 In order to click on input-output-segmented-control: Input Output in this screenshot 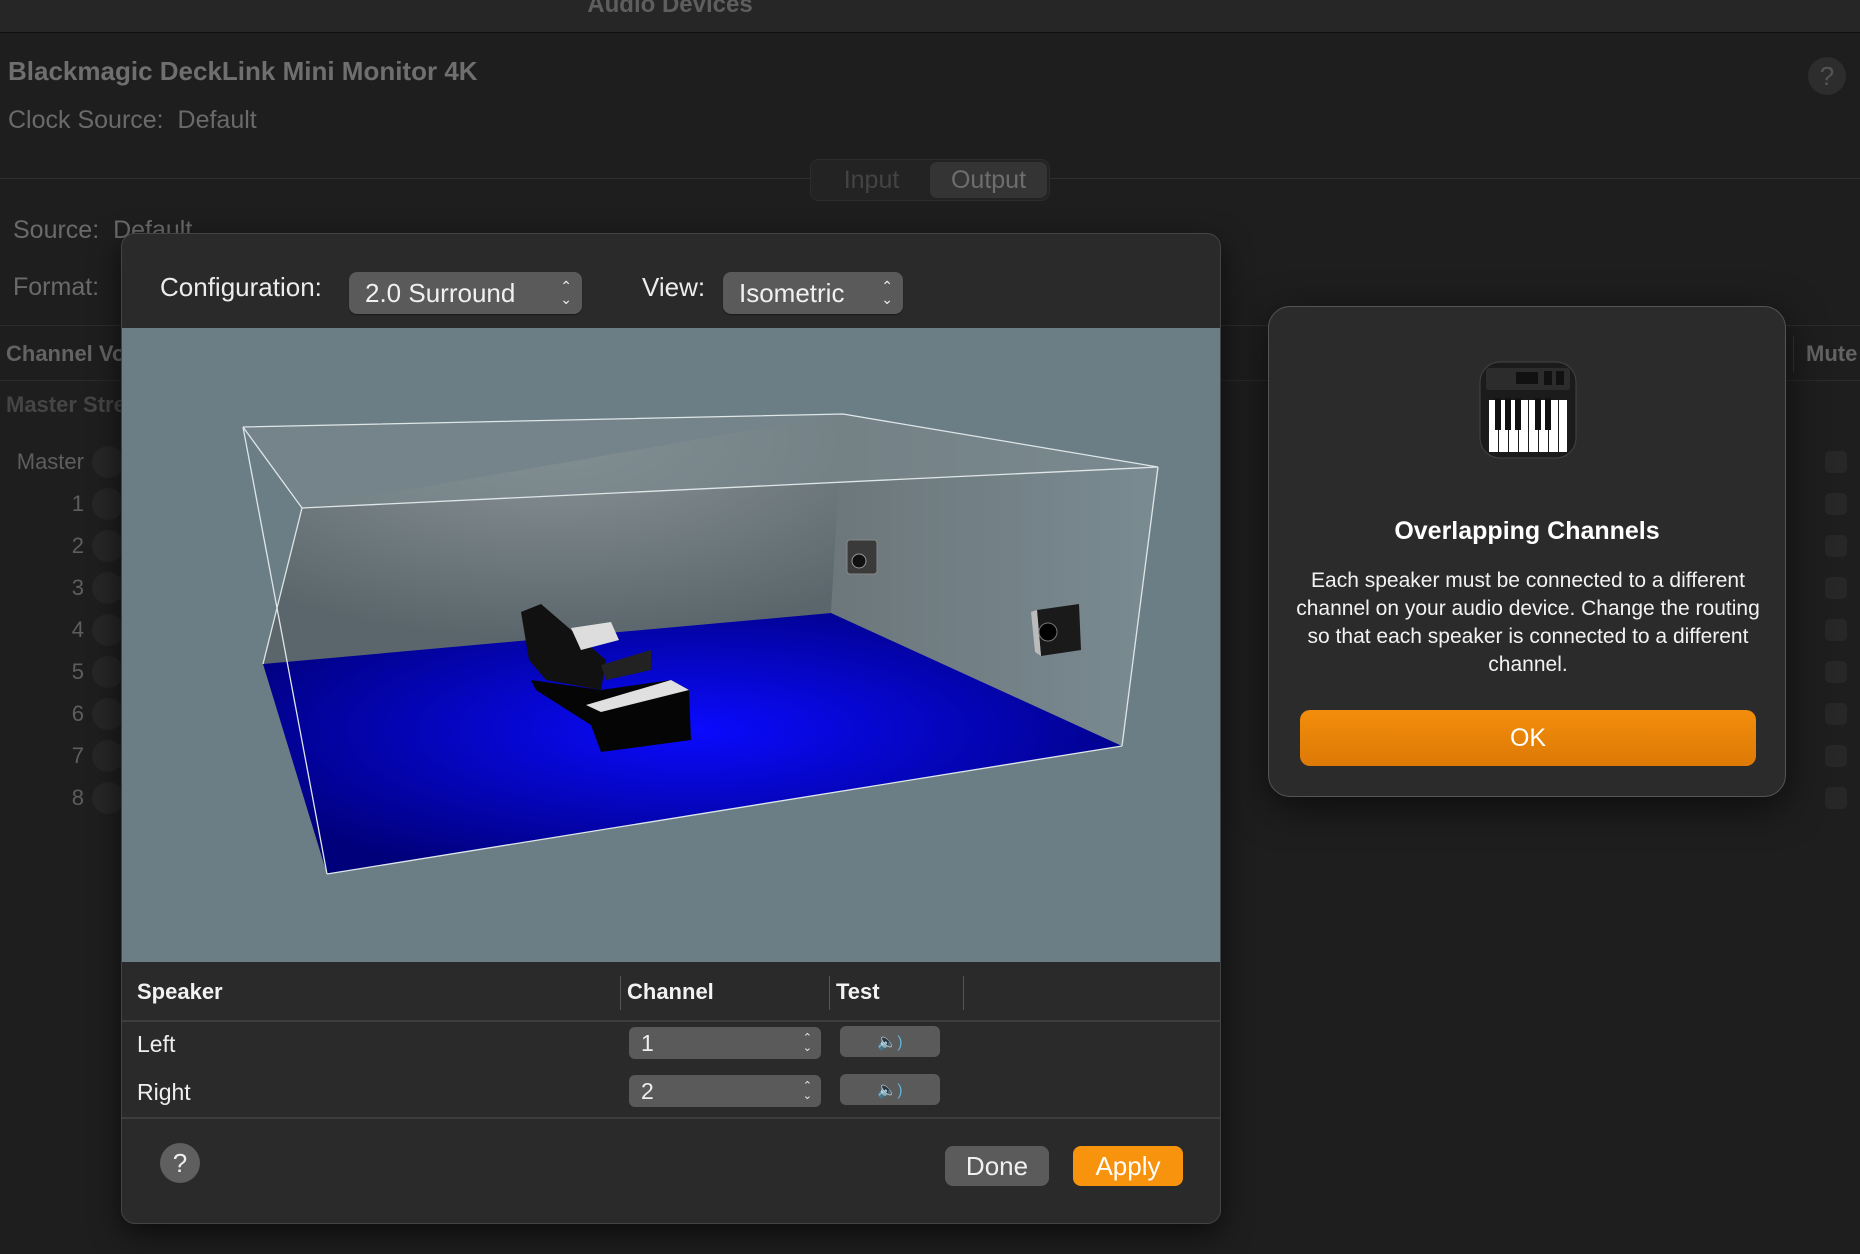, I will do `click(930, 180)`.